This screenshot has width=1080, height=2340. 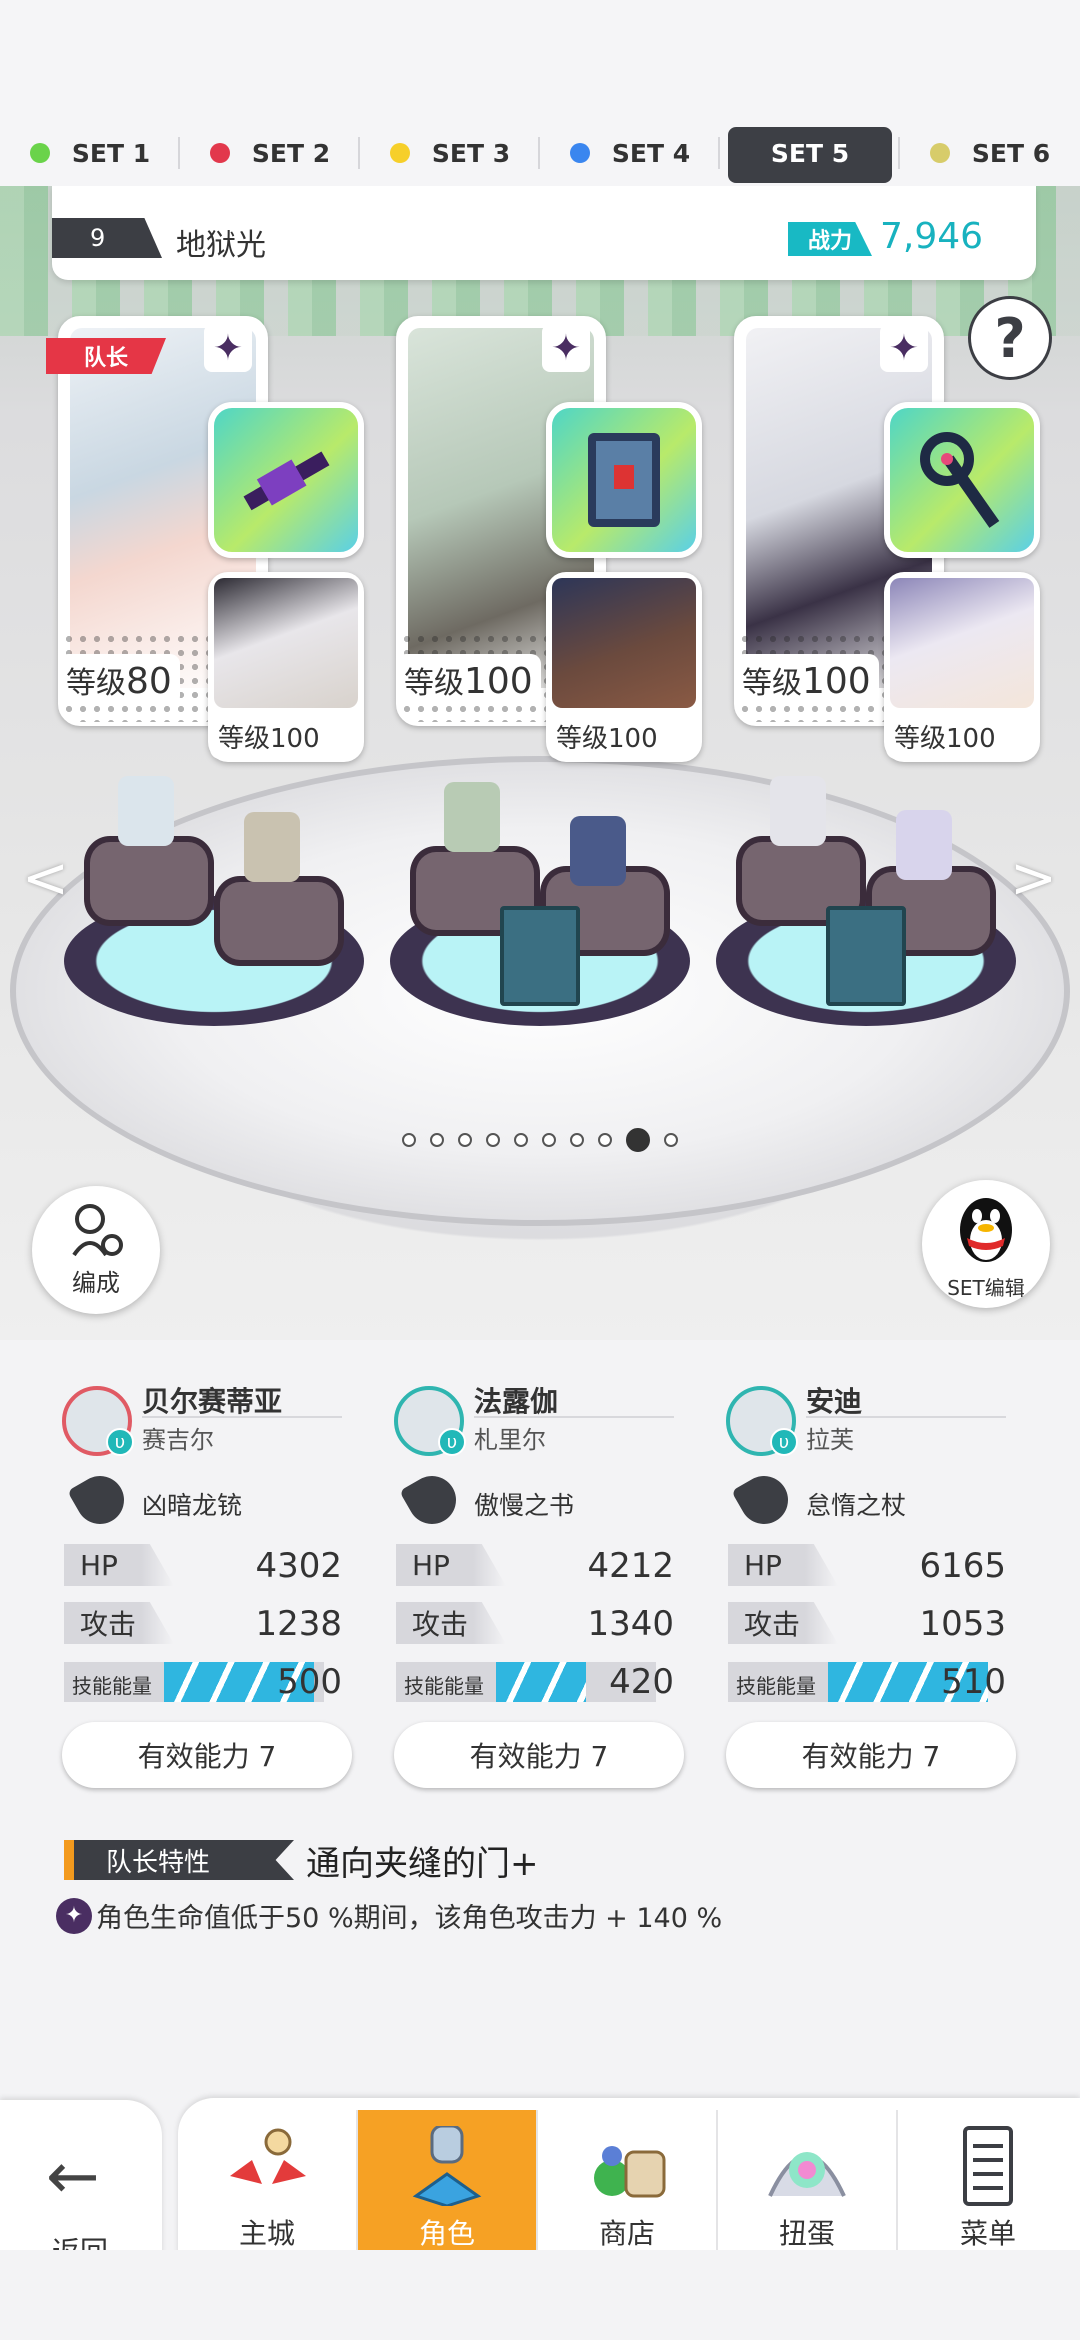 I want to click on atk-row: 攻击 1340, so click(x=524, y=1623).